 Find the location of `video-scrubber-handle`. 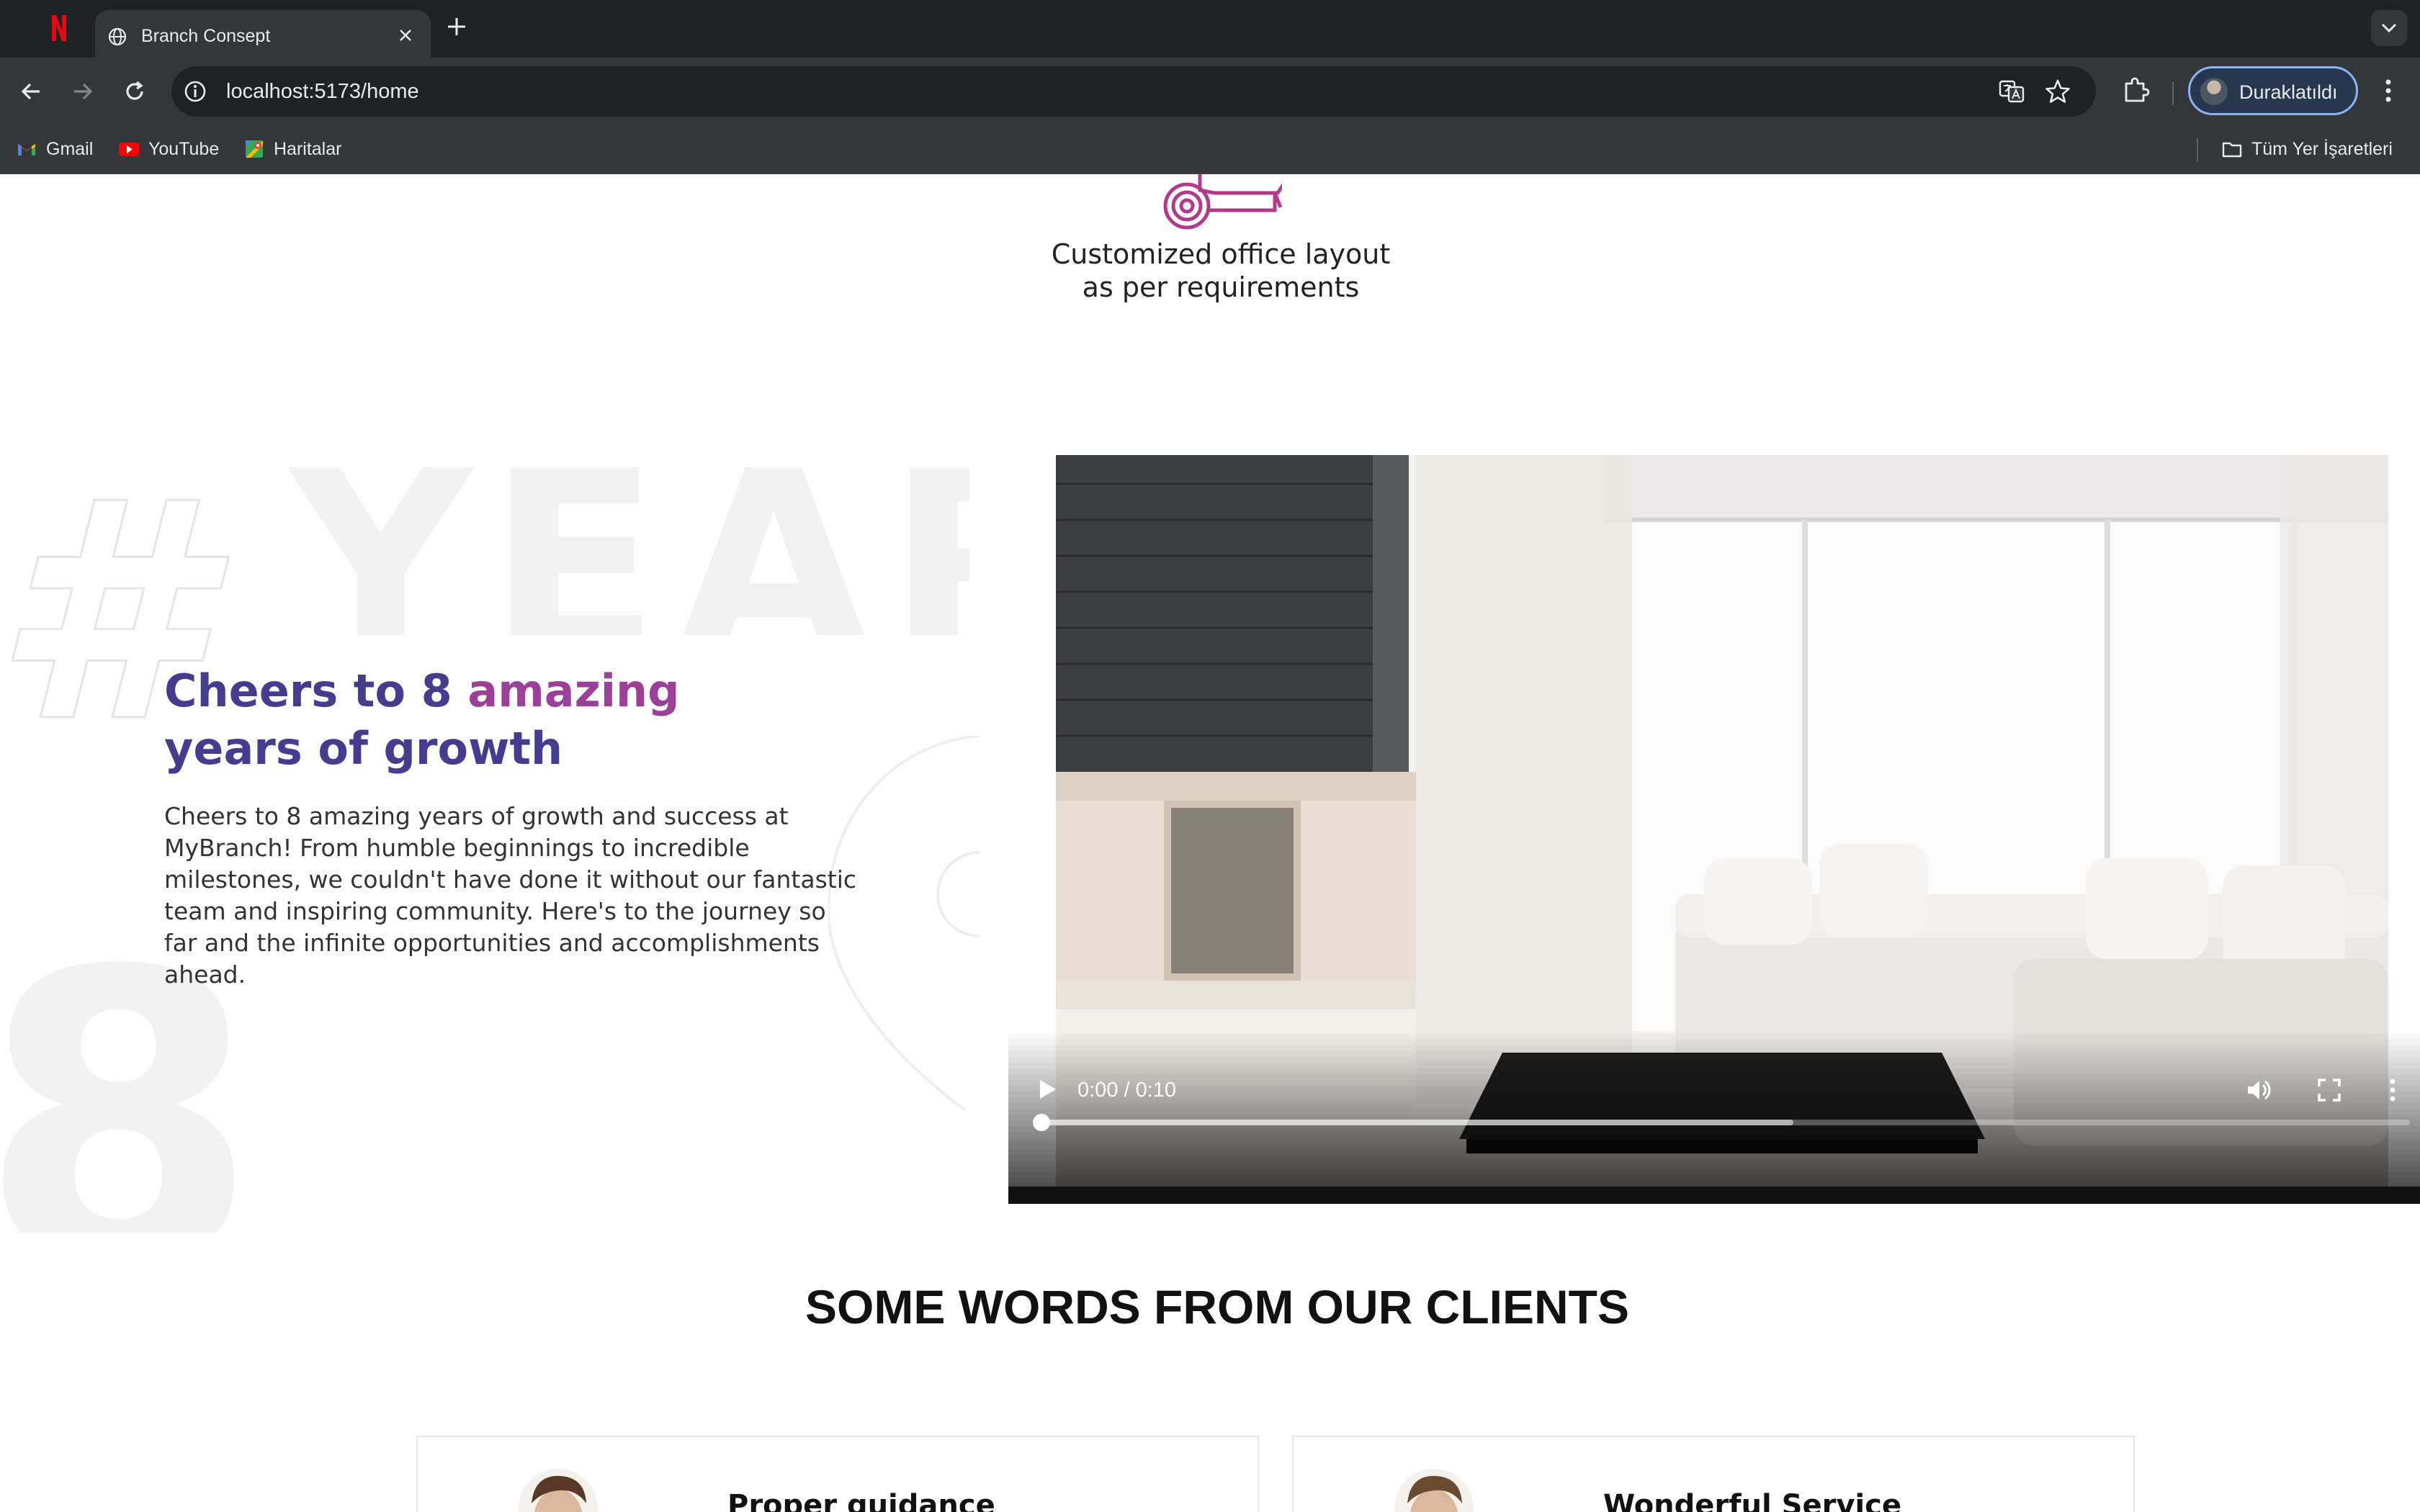

video-scrubber-handle is located at coordinates (1041, 1122).